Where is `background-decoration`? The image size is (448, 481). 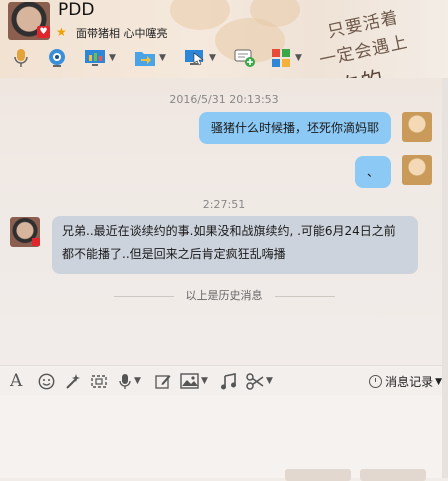
background-decoration is located at coordinates (200, 15).